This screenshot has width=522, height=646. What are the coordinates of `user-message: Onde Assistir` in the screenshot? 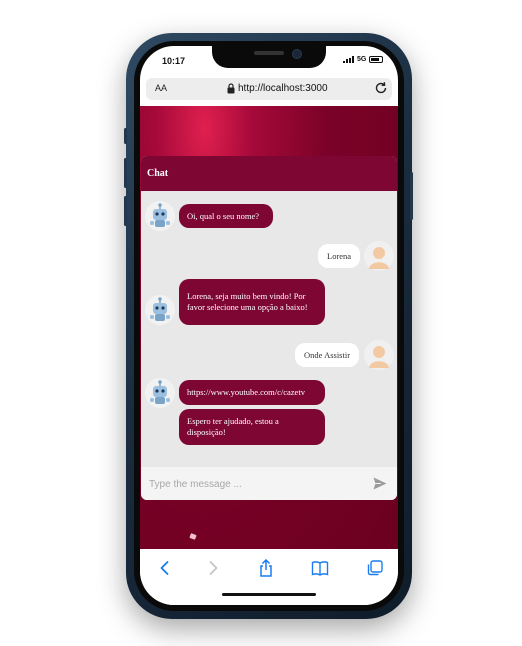 It's located at (327, 355).